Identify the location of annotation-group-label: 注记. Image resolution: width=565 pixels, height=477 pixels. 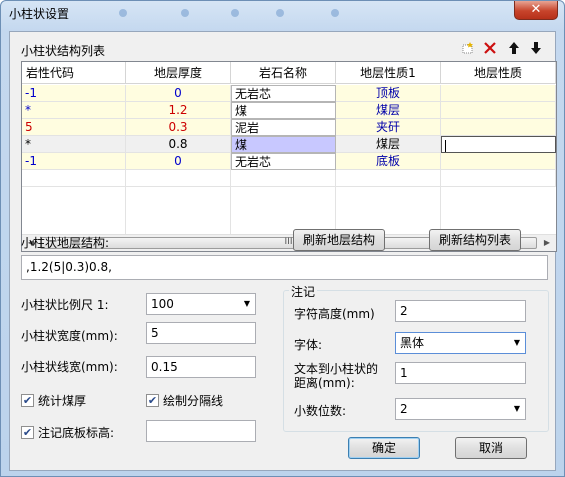
(303, 291).